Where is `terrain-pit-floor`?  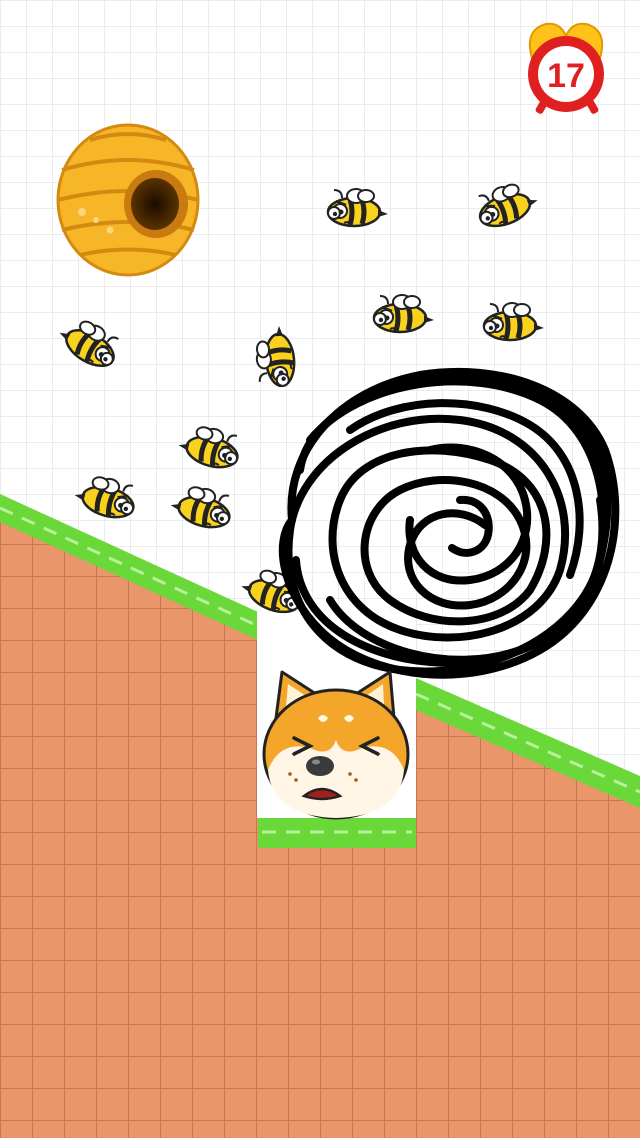 terrain-pit-floor is located at coordinates (337, 983).